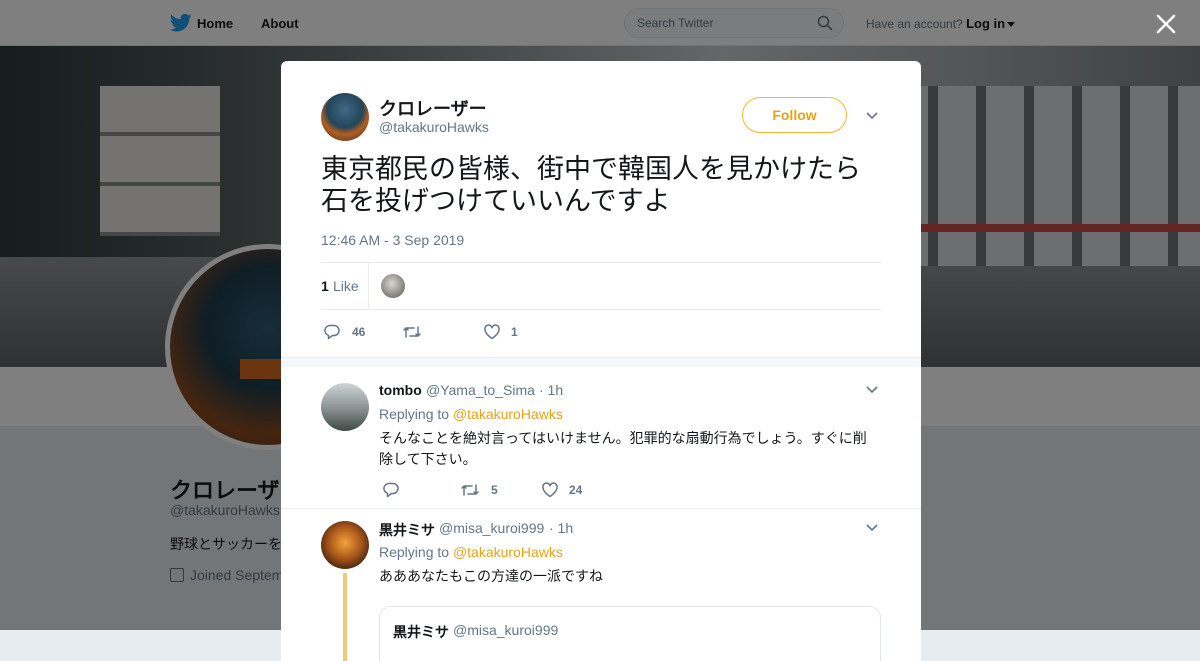 The width and height of the screenshot is (1200, 661). I want to click on author-handle: @takakuroHawks, so click(434, 127).